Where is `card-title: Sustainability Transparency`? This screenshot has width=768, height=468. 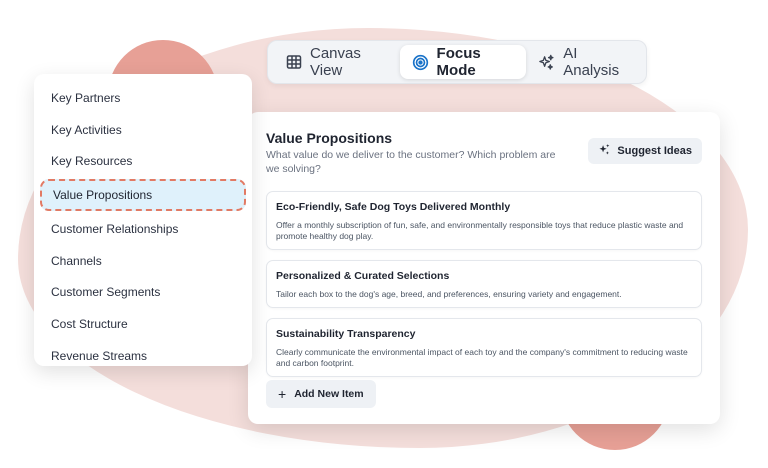 card-title: Sustainability Transparency is located at coordinates (346, 334).